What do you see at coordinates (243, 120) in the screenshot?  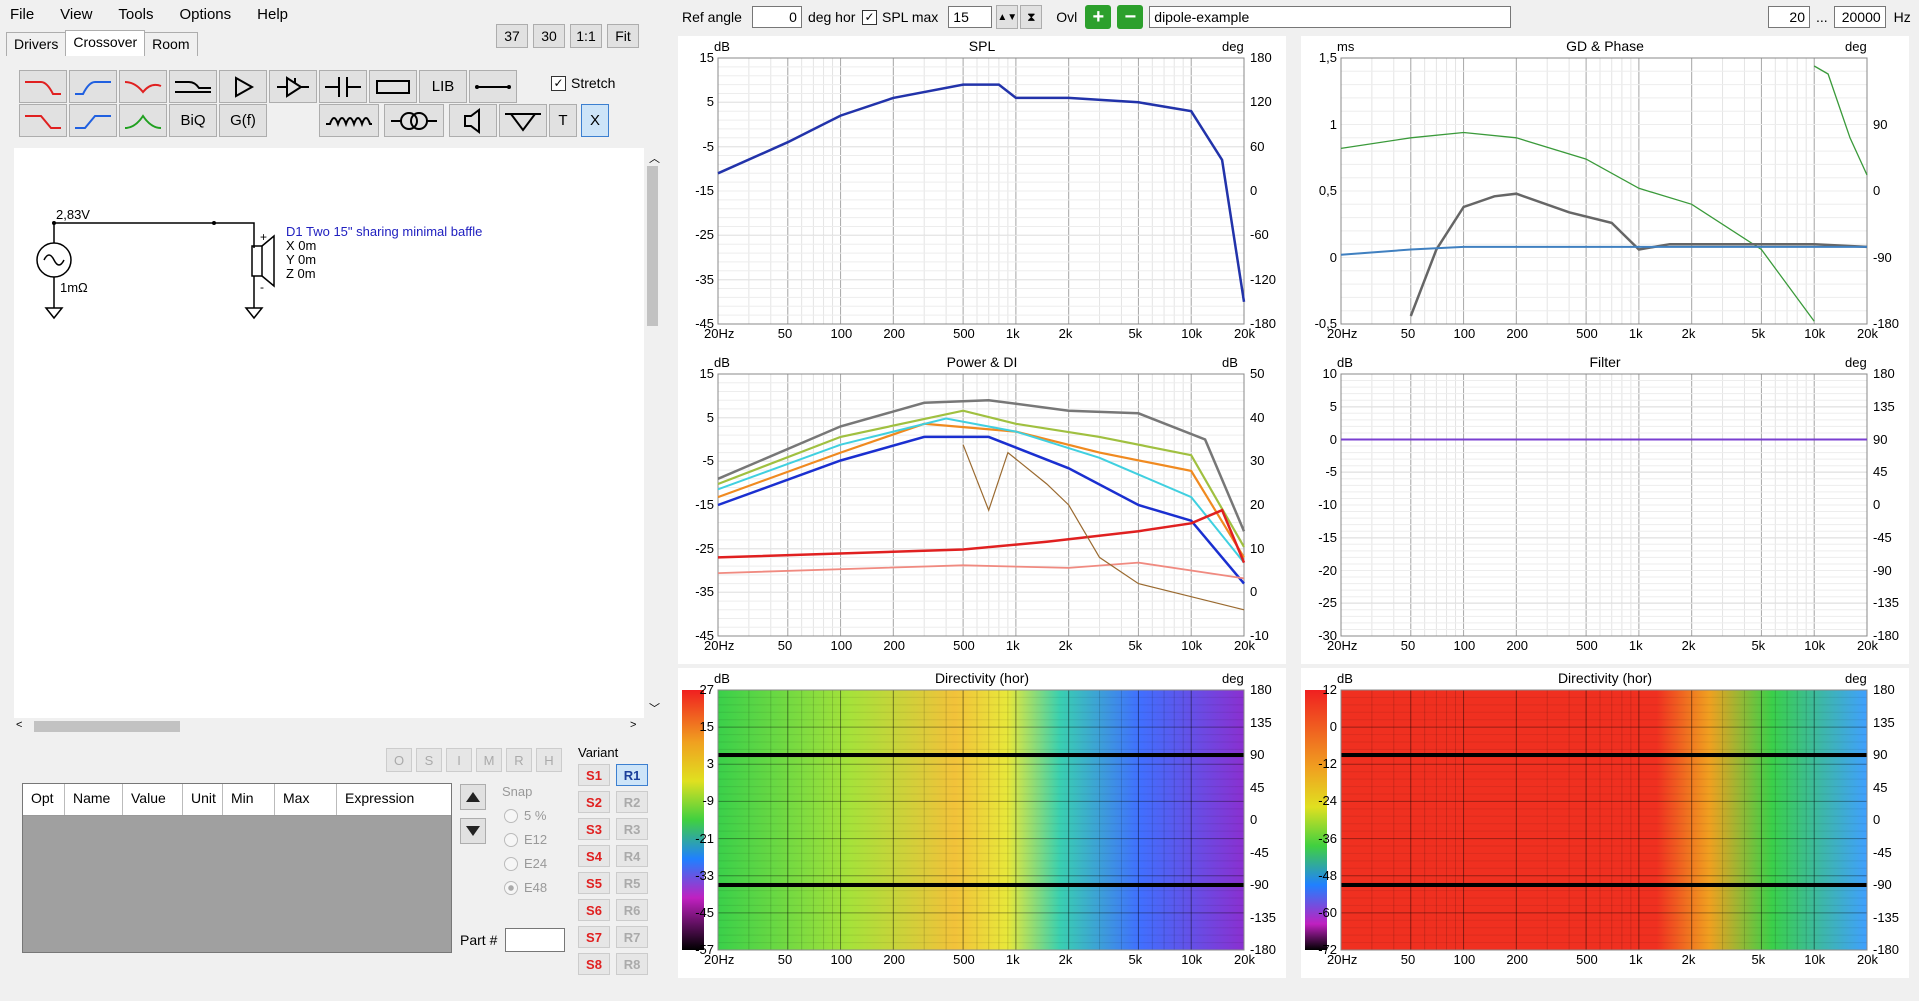 I see `transfer-function-button: G(f)` at bounding box center [243, 120].